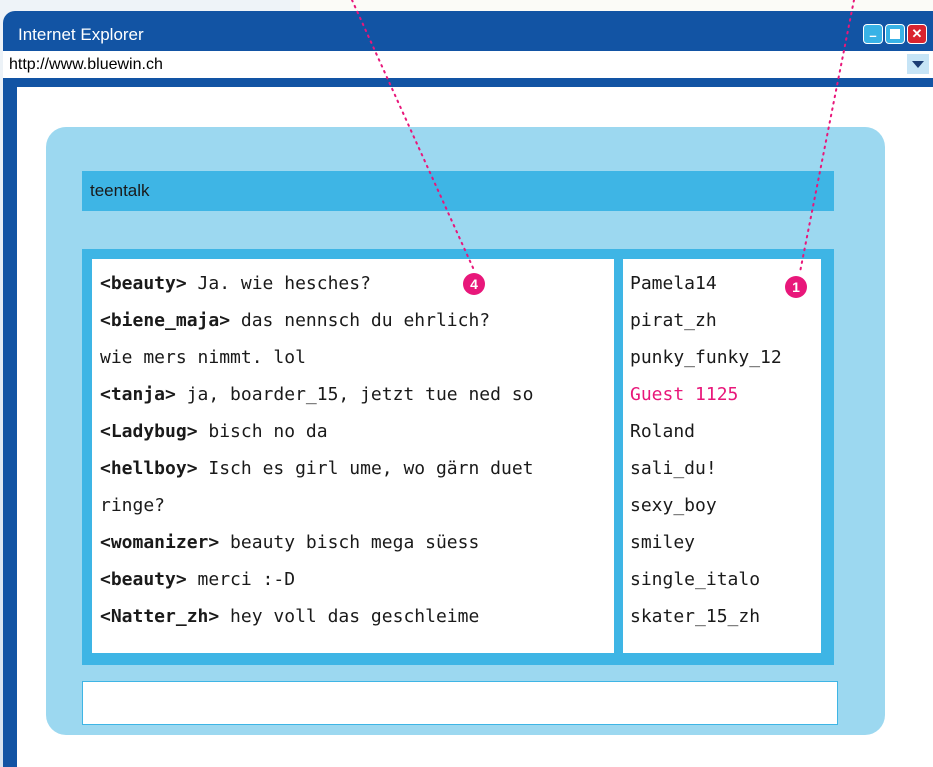  Describe the element at coordinates (796, 287) in the screenshot. I see `callout-marker-users: 1` at that location.